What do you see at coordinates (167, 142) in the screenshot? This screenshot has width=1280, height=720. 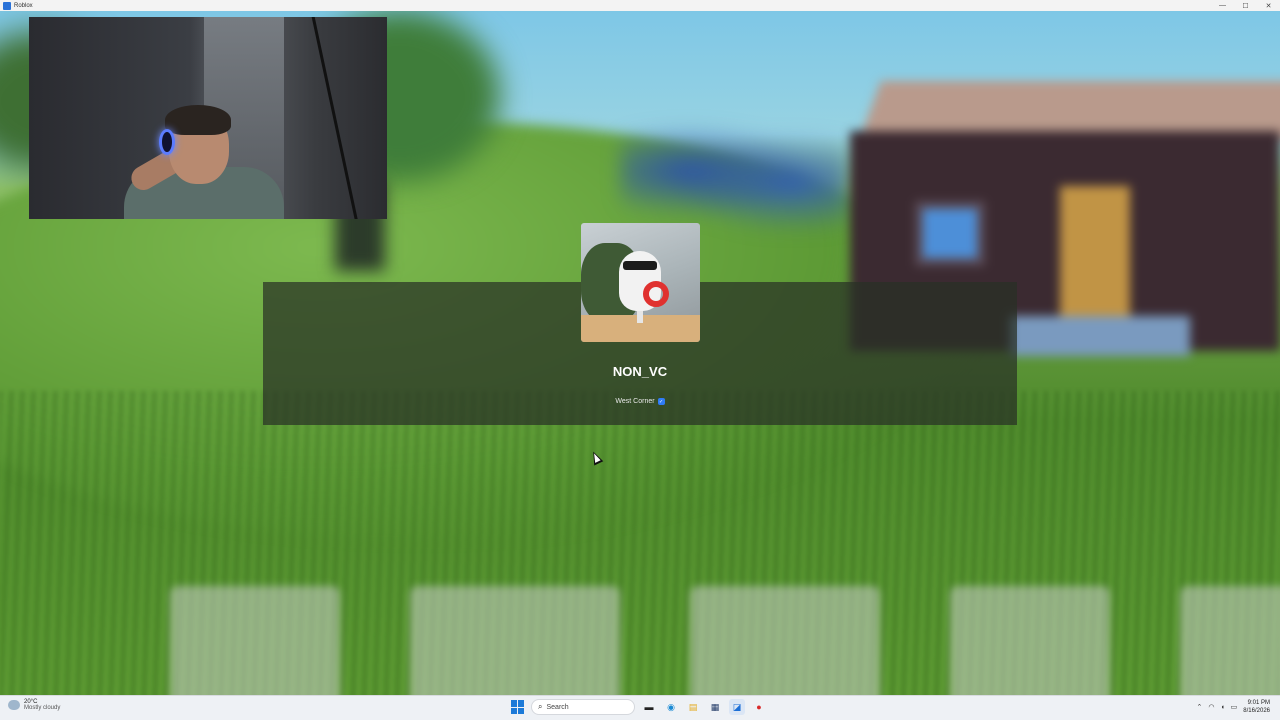 I see `headset-icon` at bounding box center [167, 142].